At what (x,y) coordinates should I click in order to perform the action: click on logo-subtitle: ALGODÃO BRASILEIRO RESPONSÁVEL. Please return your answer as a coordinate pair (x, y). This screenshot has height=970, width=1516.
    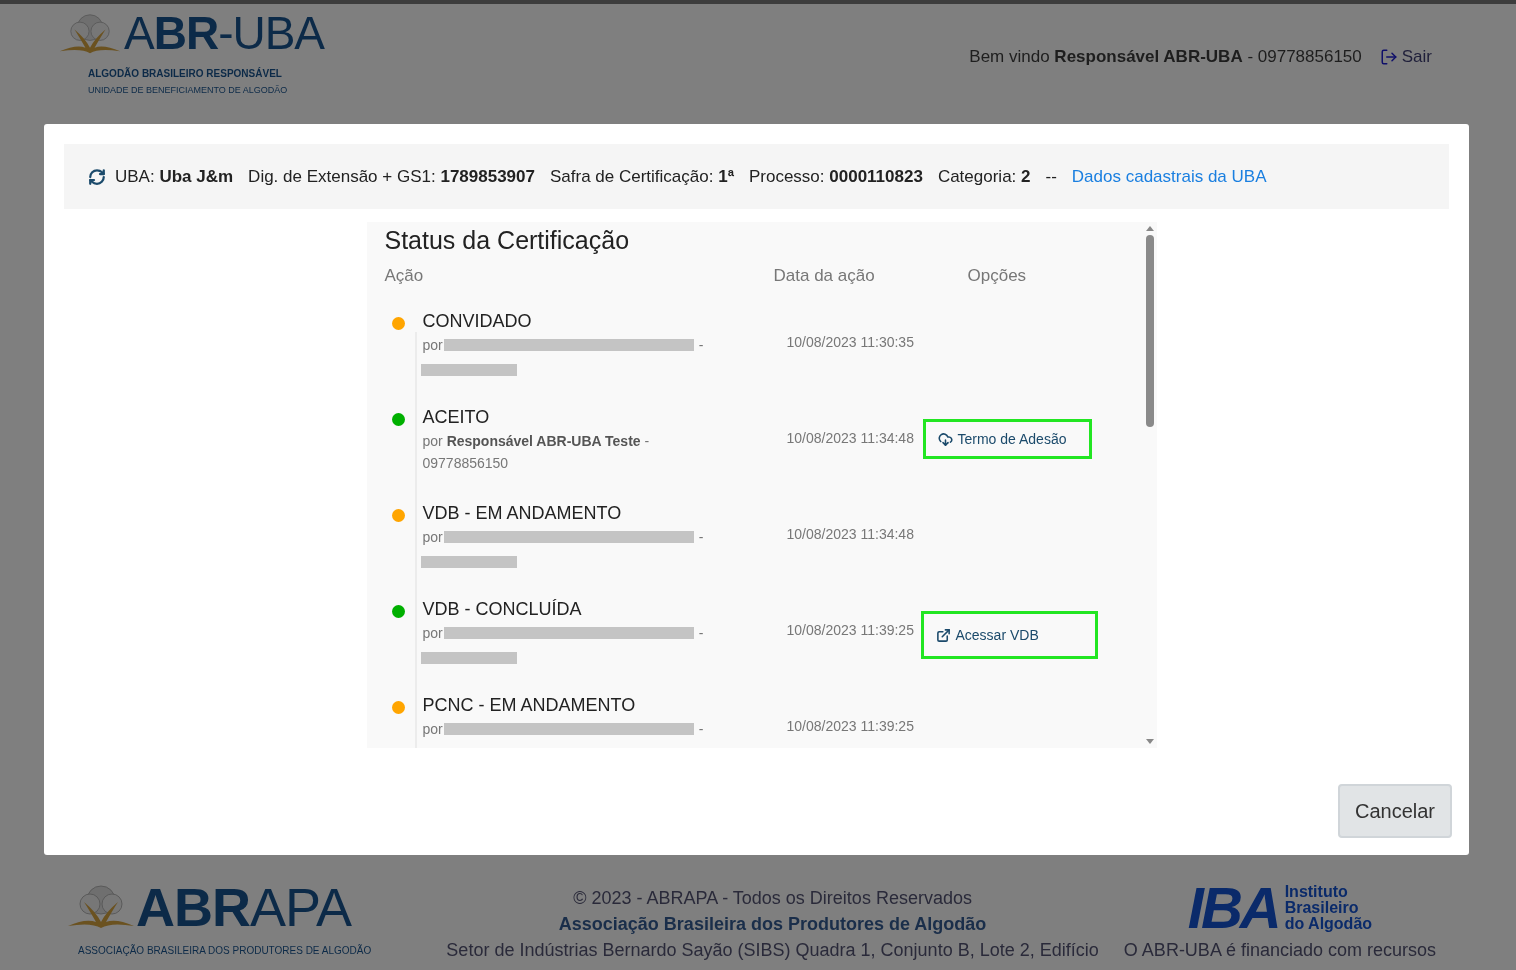
    Looking at the image, I should click on (185, 73).